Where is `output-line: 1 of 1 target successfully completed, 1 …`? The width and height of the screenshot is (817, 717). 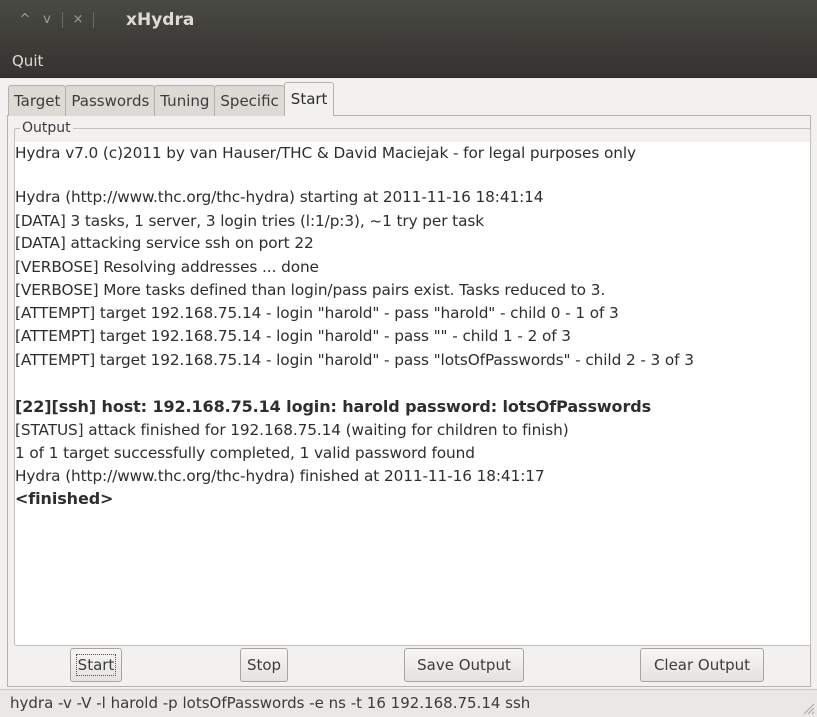 output-line: 1 of 1 target successfully completed, 1 … is located at coordinates (245, 453).